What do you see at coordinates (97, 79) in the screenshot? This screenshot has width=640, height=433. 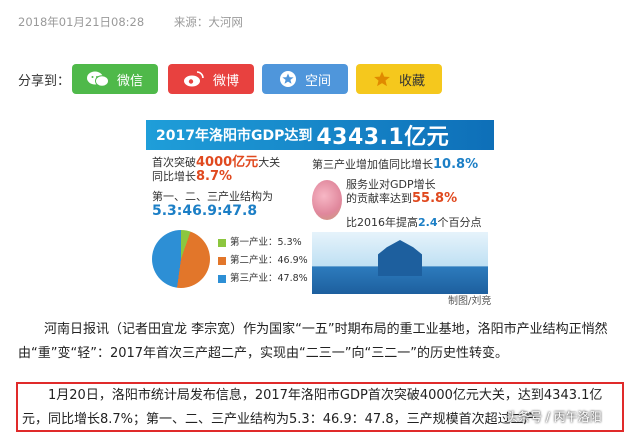 I see `wechat-icon` at bounding box center [97, 79].